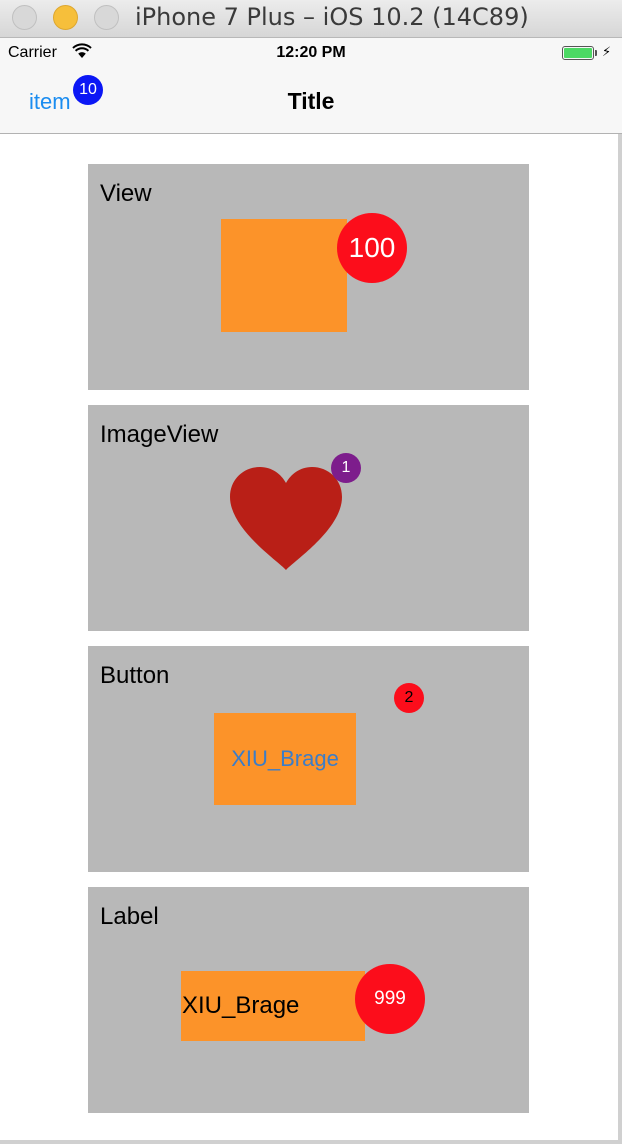 The width and height of the screenshot is (622, 1144). I want to click on charging-bolt-icon: ⚡, so click(607, 51).